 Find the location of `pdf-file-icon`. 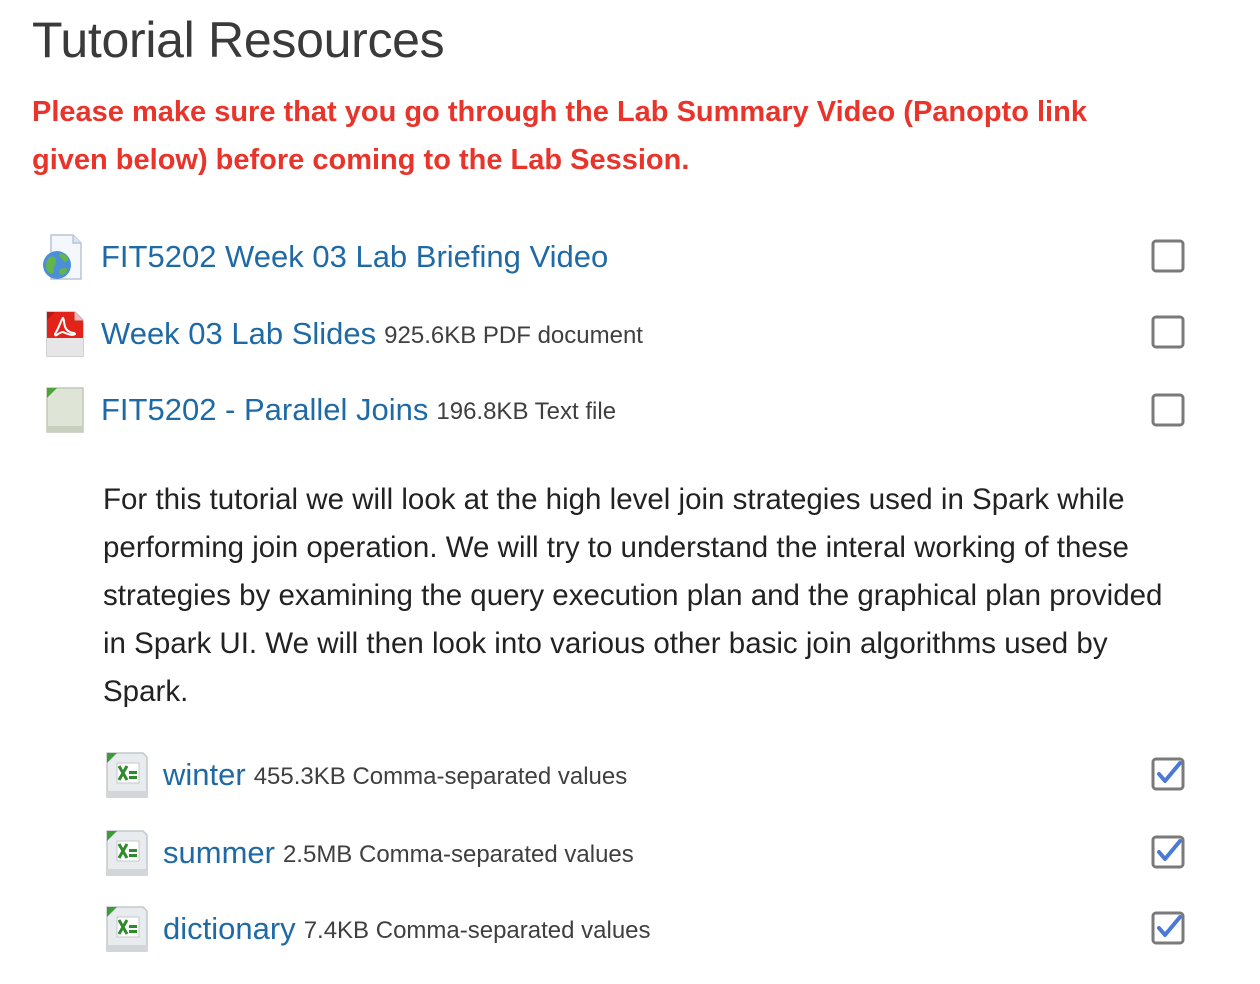

pdf-file-icon is located at coordinates (65, 334).